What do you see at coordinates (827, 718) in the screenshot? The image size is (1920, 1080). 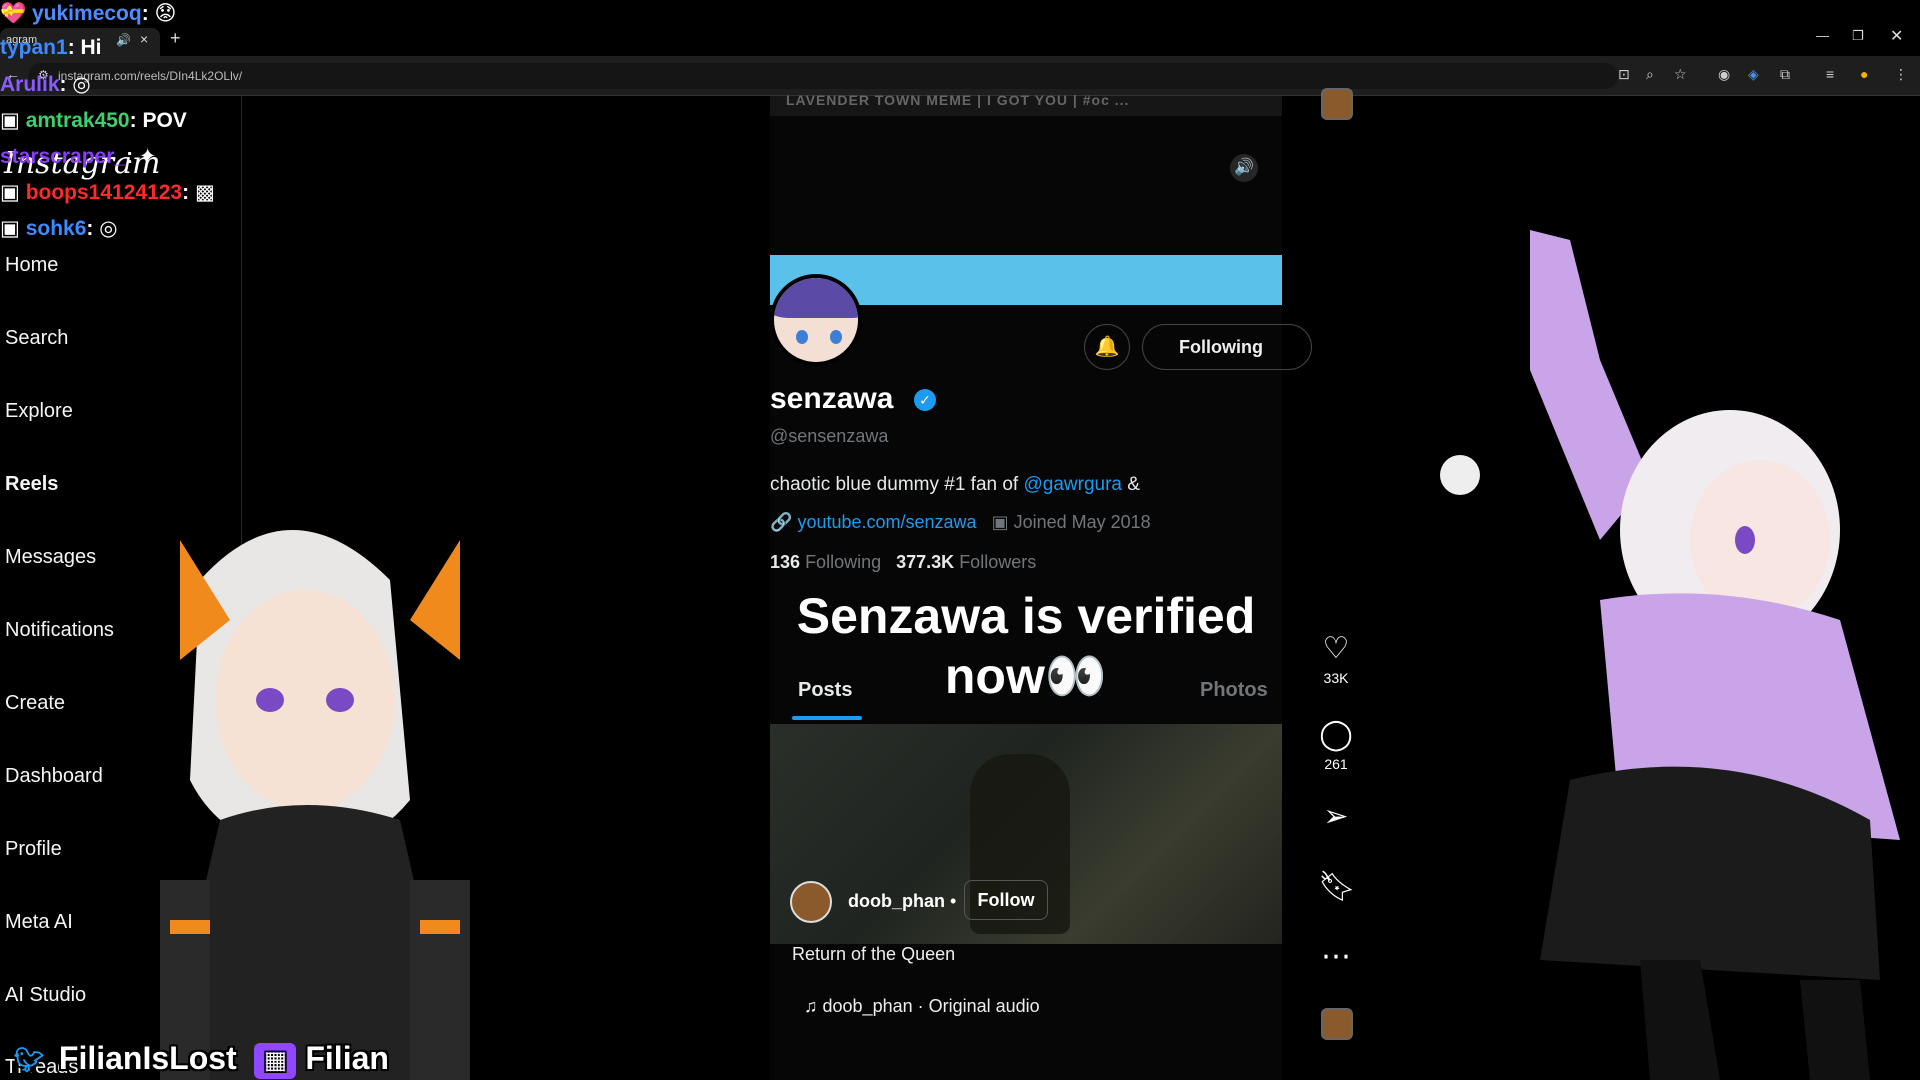 I see `active-tab-indicator` at bounding box center [827, 718].